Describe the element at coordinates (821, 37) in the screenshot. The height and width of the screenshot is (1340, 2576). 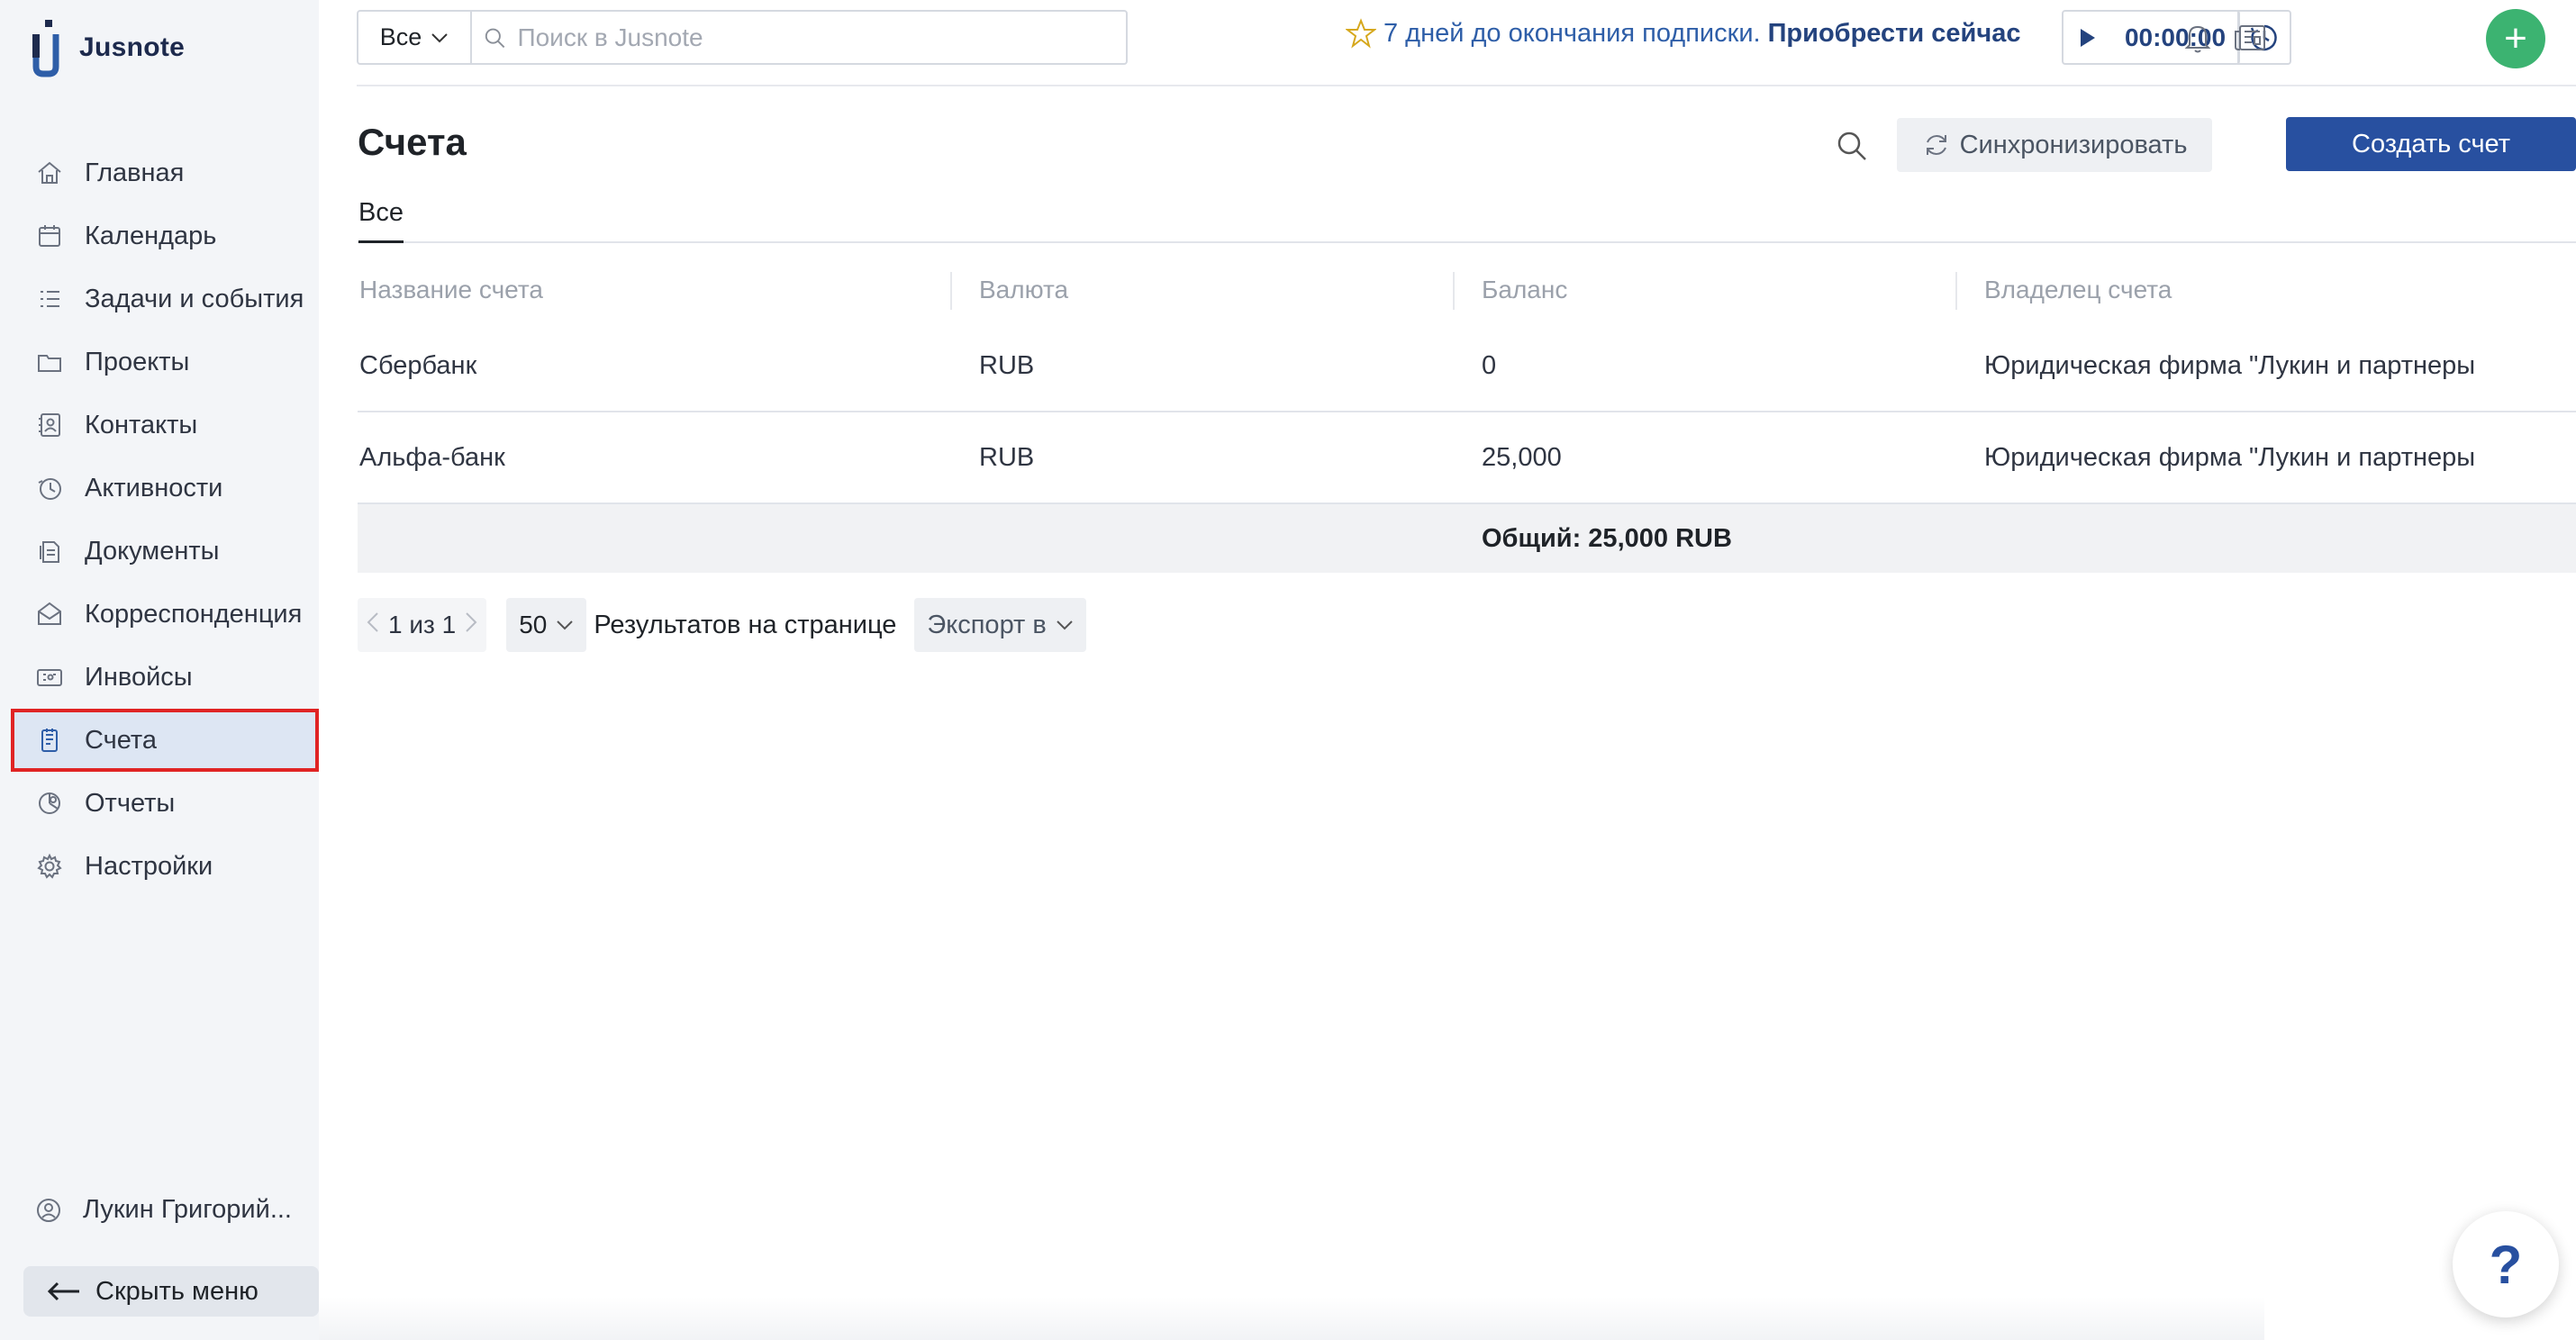
I see `search-input` at that location.